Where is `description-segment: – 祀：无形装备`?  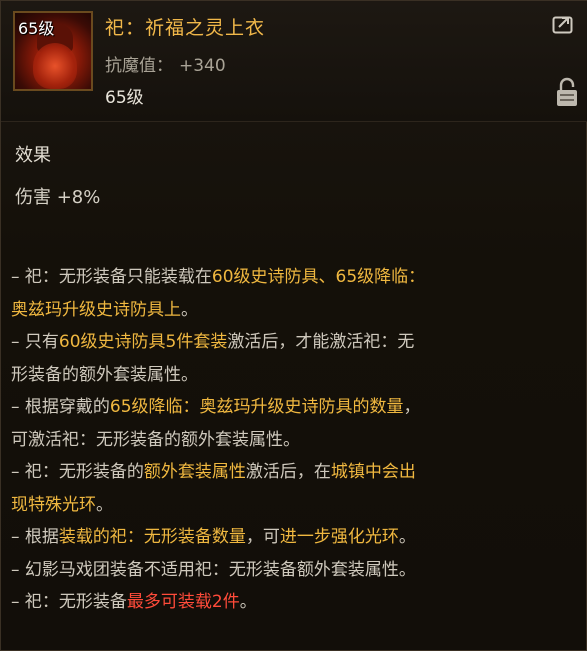 description-segment: – 祀：无形装备 is located at coordinates (69, 602).